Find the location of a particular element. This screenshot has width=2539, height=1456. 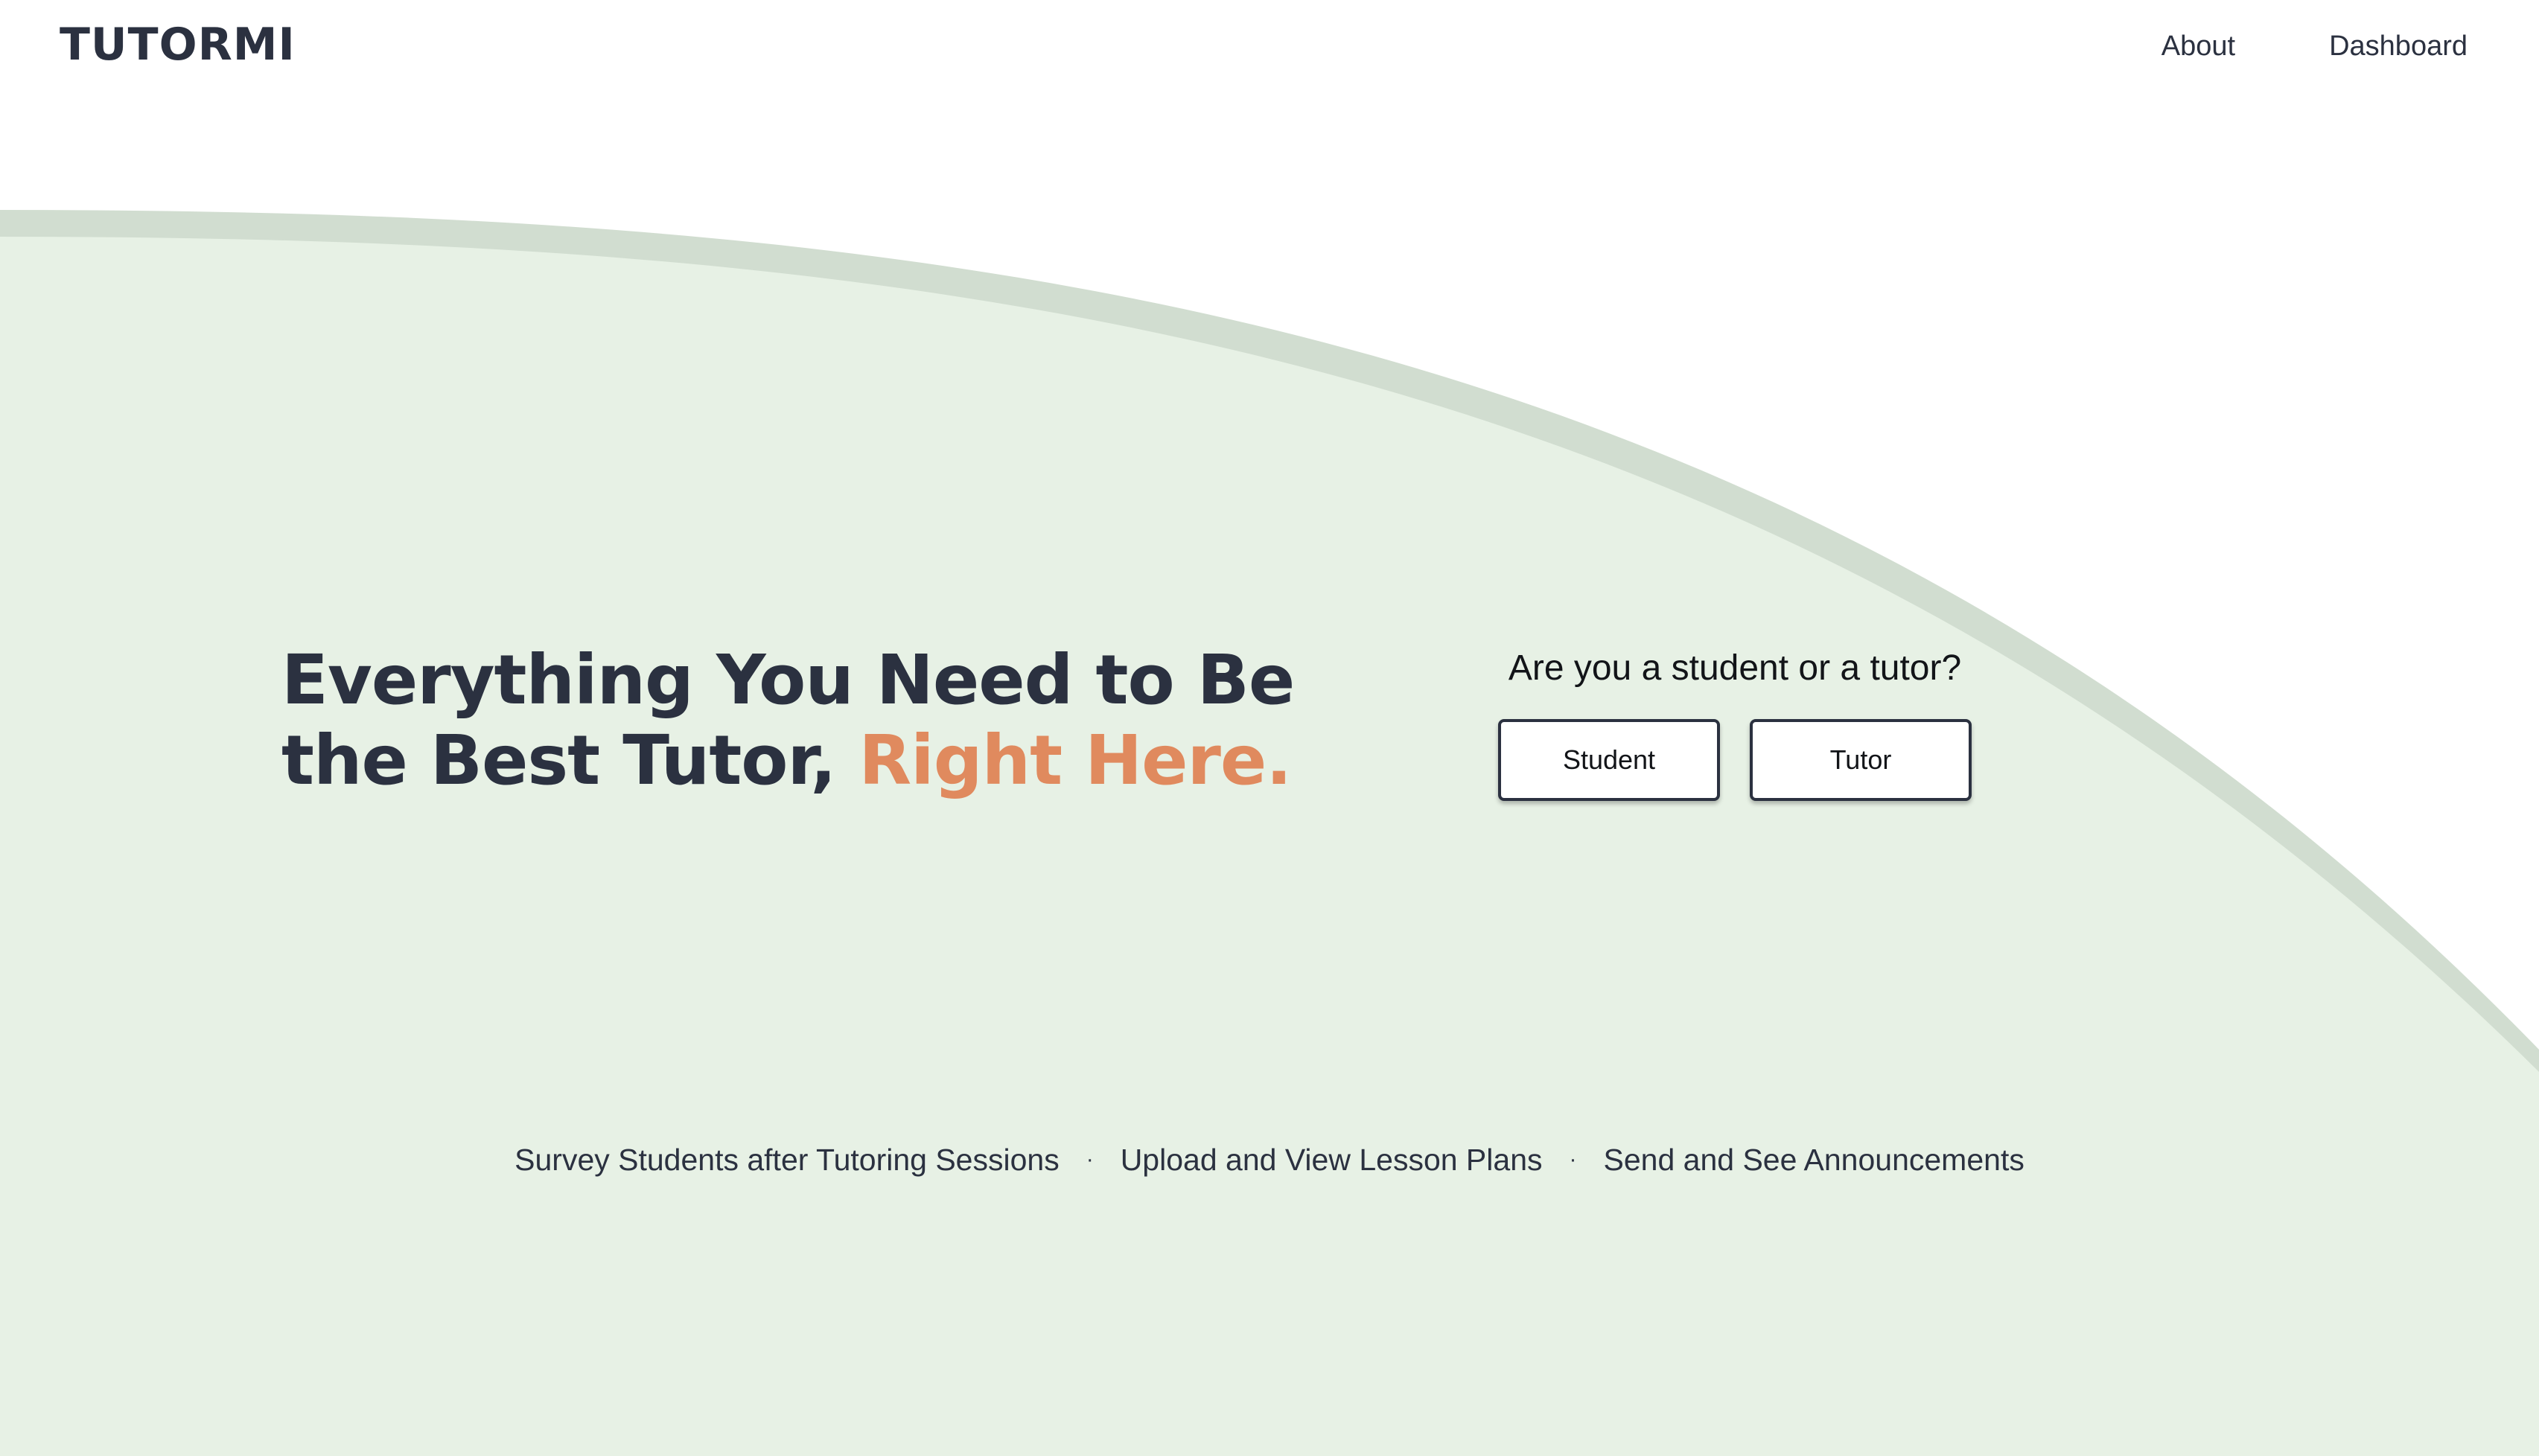

role-buttons: Student Tutor is located at coordinates (1734, 760).